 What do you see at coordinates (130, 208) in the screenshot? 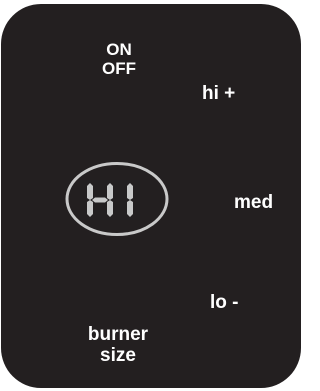
I see `segment-i-lower` at bounding box center [130, 208].